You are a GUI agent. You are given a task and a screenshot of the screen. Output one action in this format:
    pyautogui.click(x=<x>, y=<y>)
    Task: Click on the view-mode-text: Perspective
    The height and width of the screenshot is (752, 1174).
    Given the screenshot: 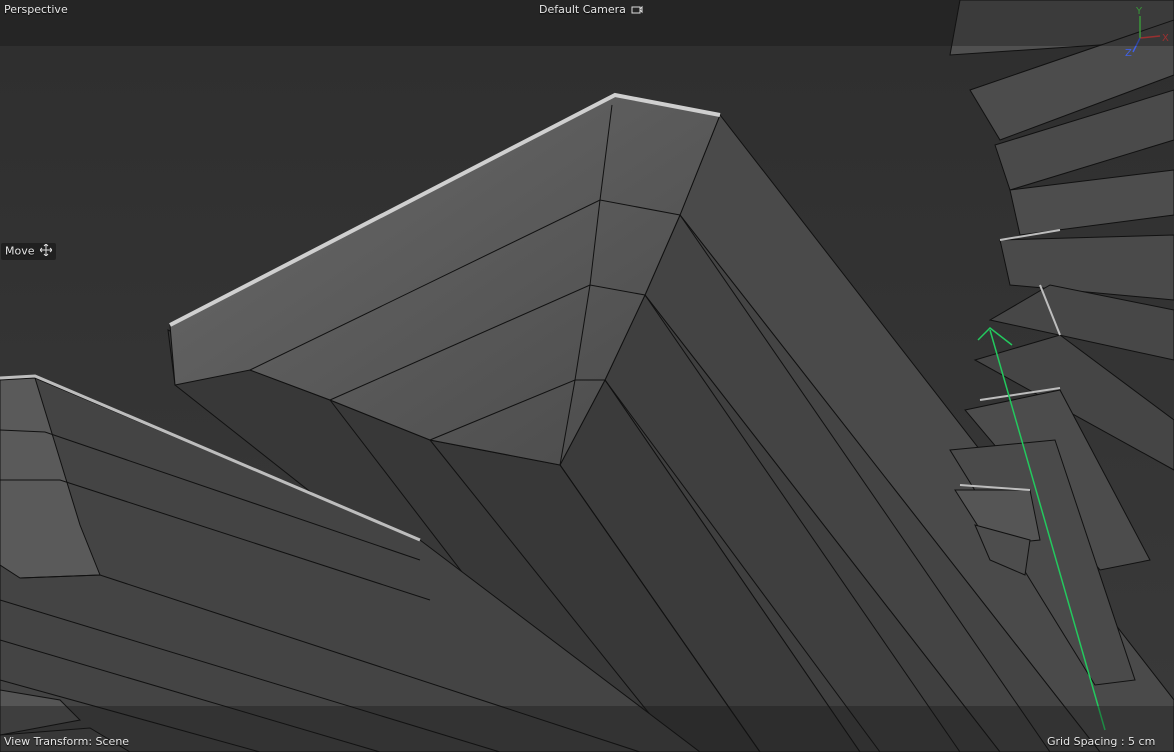 What is the action you would take?
    pyautogui.click(x=36, y=9)
    